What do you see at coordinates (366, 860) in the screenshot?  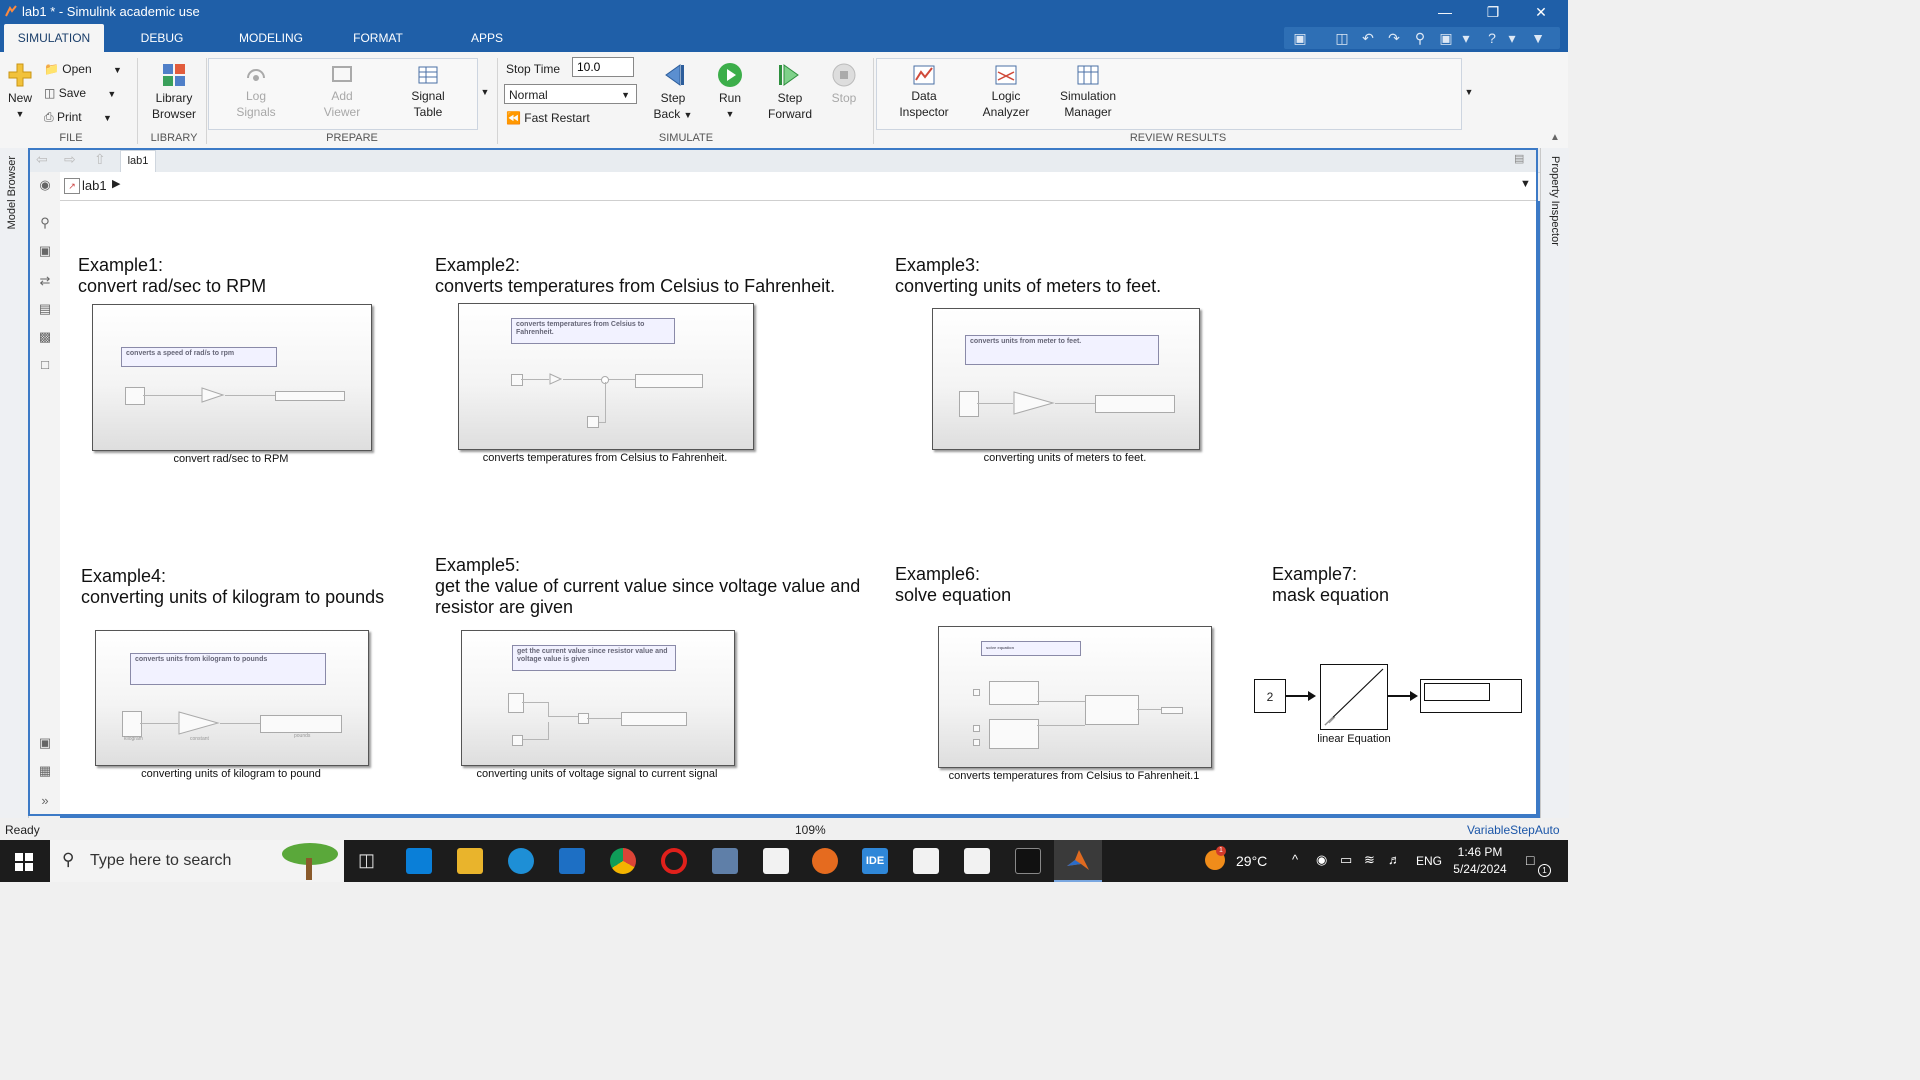 I see `task-view-icon: ◫` at bounding box center [366, 860].